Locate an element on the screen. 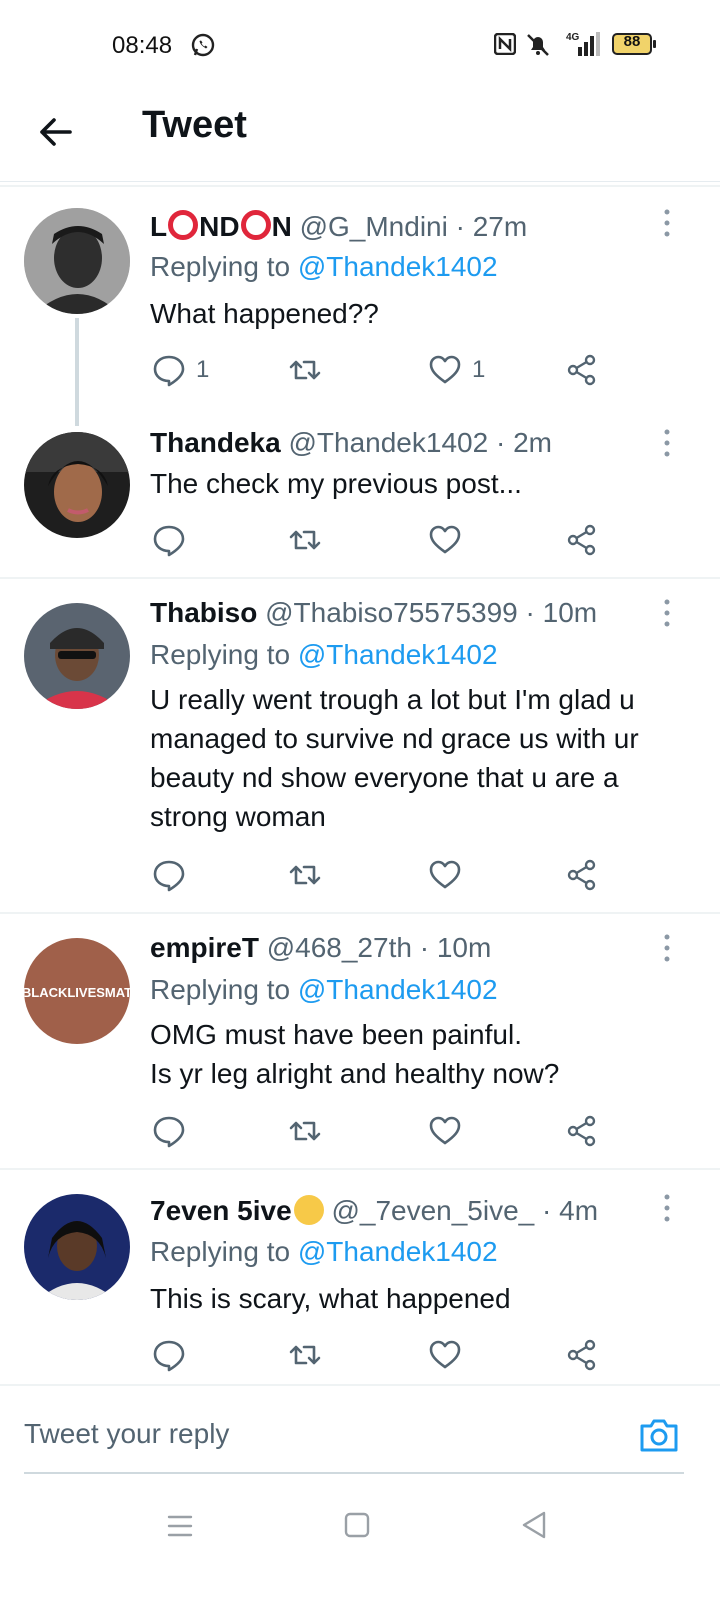  like-button: 1 is located at coordinates (456, 370).